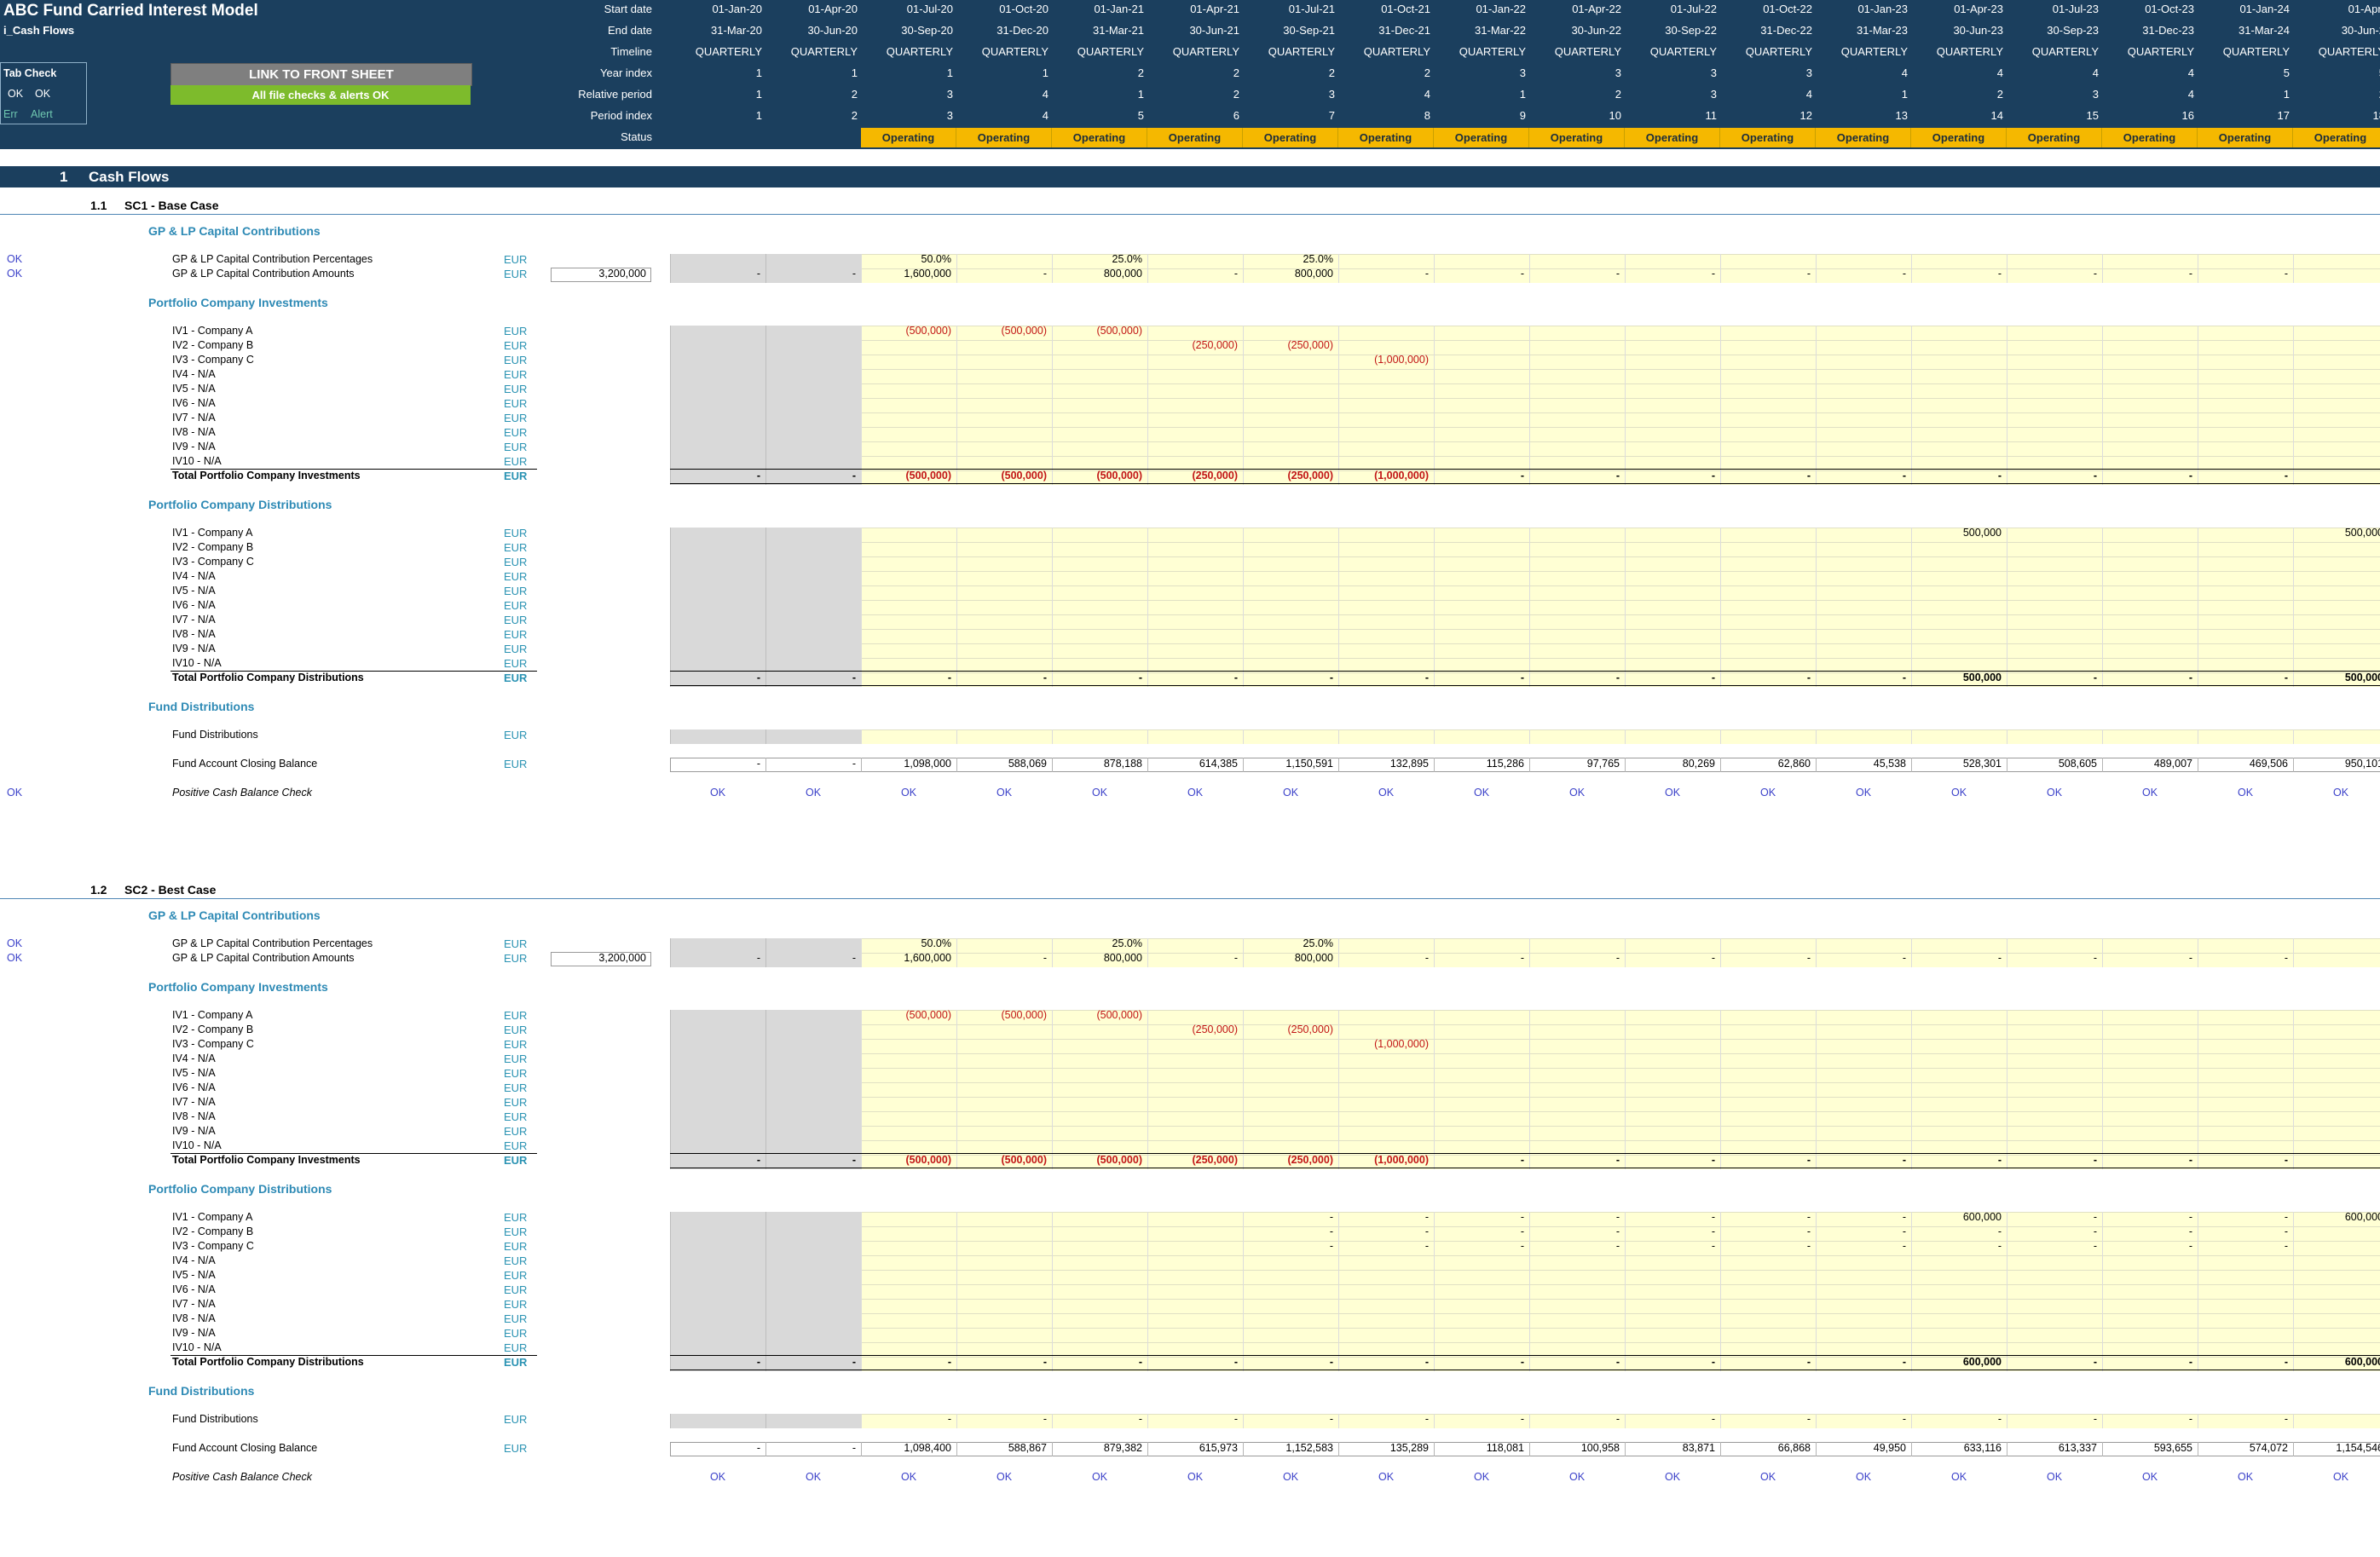  Describe the element at coordinates (1140, 115) in the screenshot. I see `period-index-cell: 5` at that location.